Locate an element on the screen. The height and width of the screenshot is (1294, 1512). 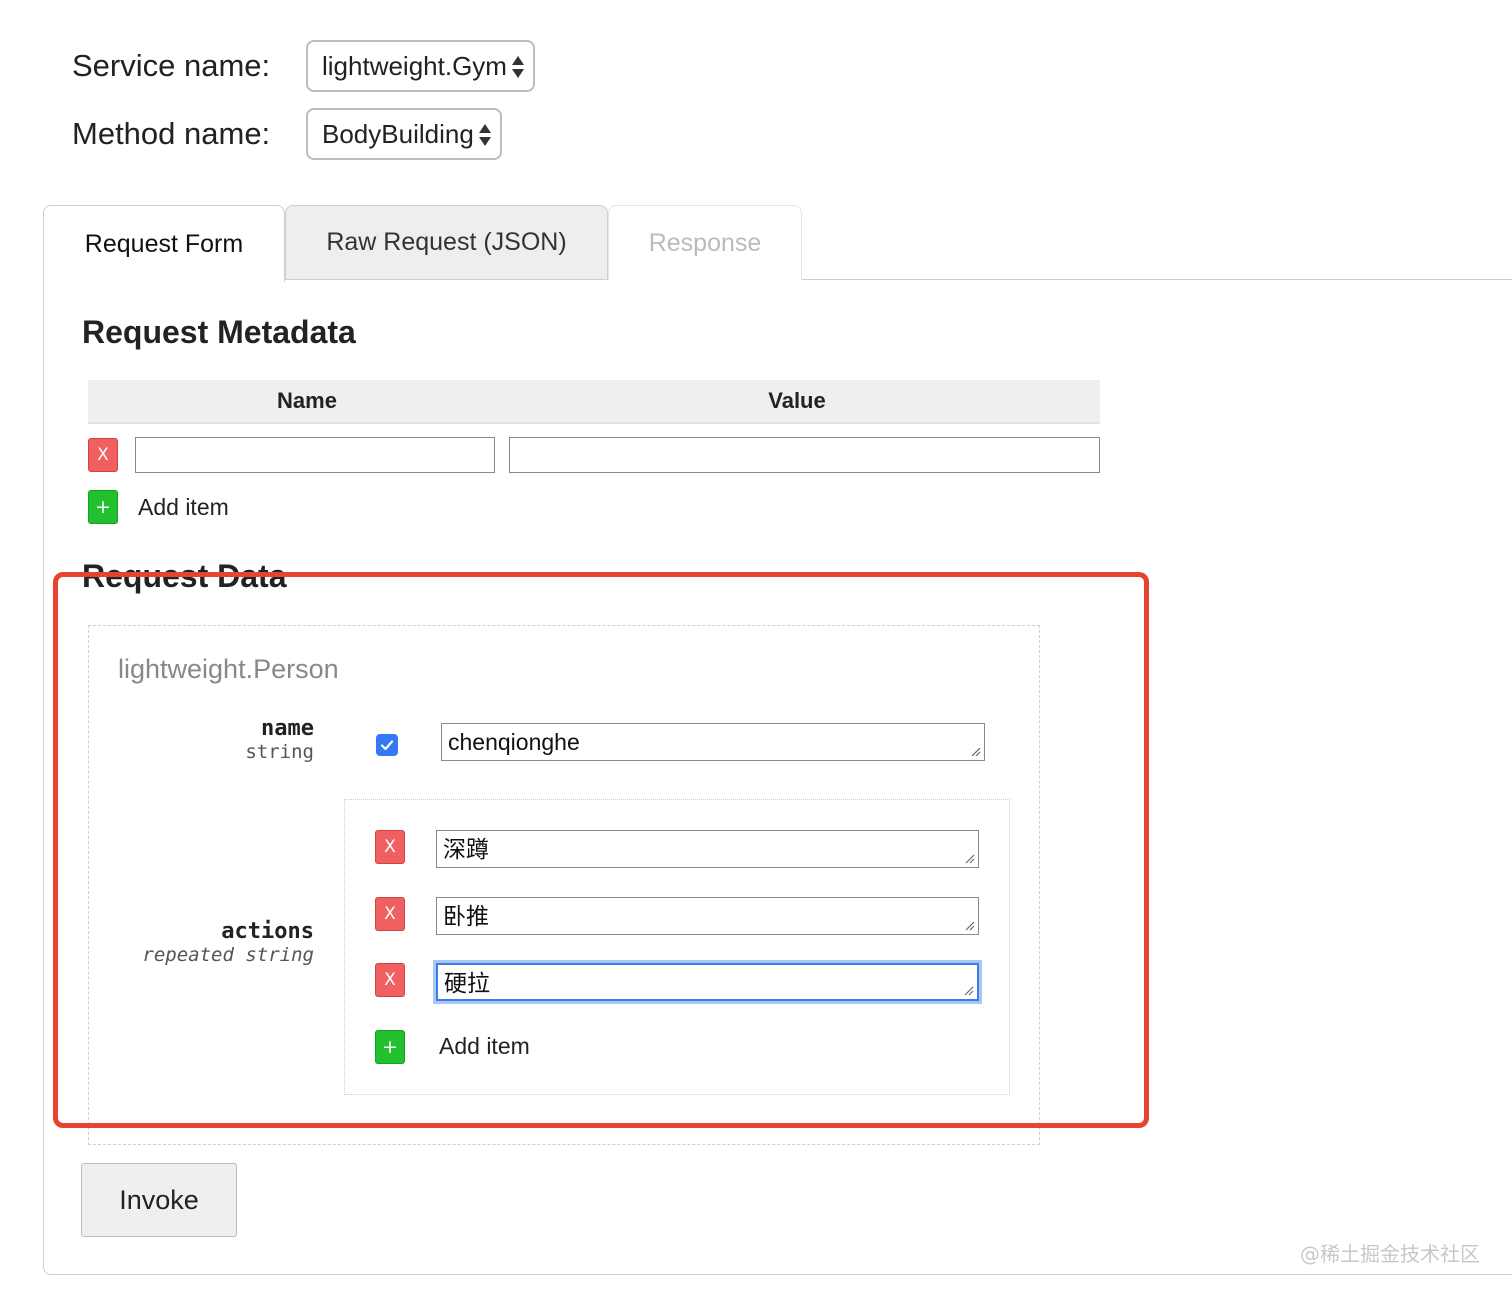
invoke-button: Invoke is located at coordinates (159, 1200).